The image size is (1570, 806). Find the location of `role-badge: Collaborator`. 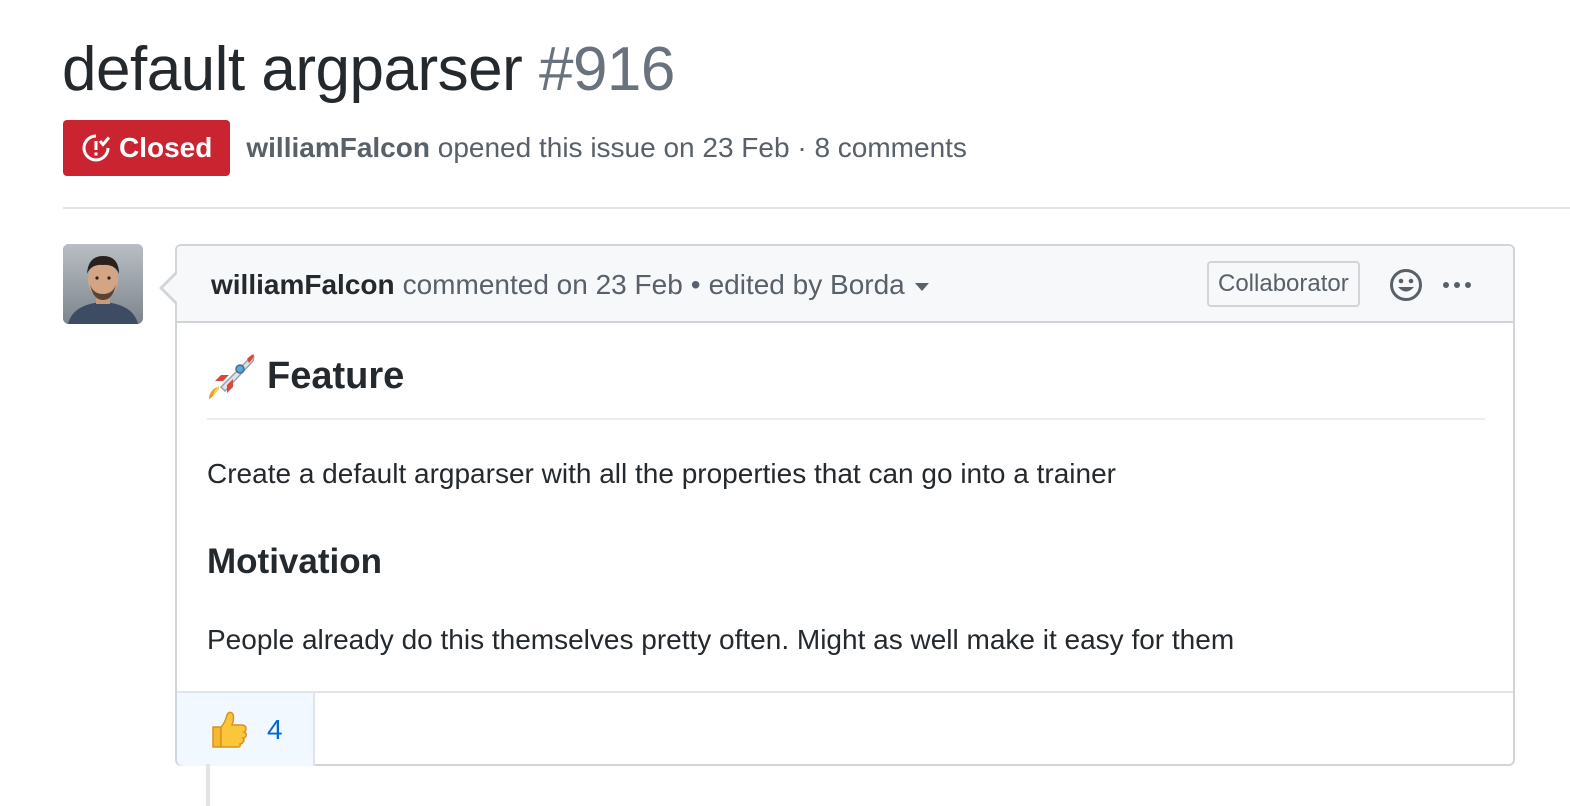

role-badge: Collaborator is located at coordinates (1283, 284).